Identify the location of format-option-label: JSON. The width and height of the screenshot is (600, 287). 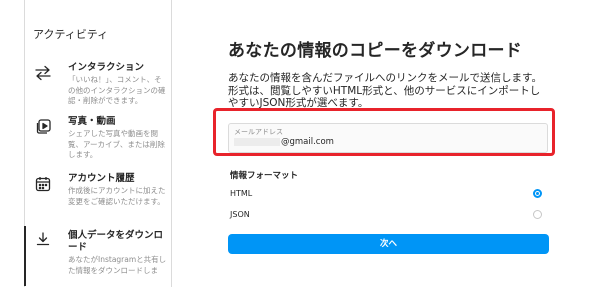
(240, 214).